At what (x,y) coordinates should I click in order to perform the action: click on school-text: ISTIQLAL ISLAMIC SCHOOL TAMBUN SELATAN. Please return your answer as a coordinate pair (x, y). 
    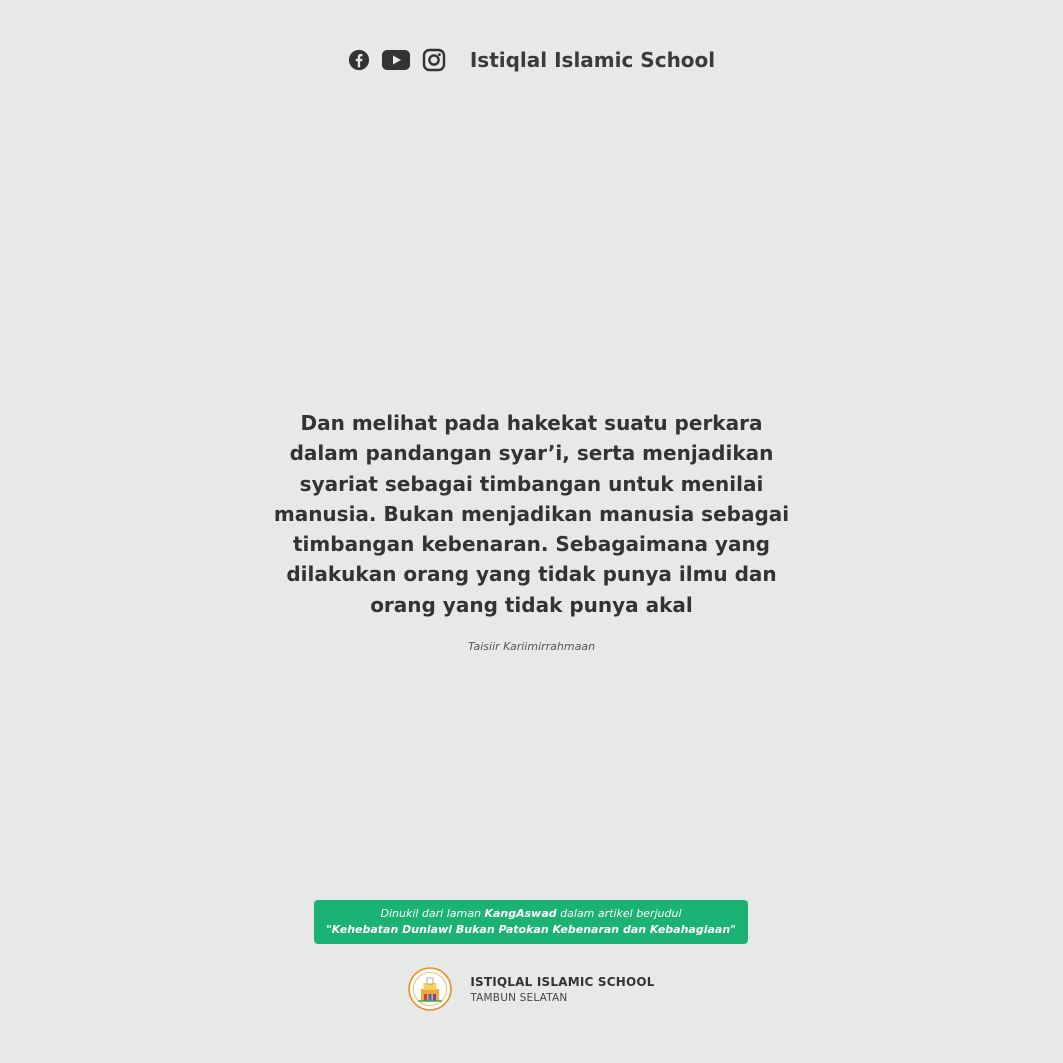
    Looking at the image, I should click on (562, 989).